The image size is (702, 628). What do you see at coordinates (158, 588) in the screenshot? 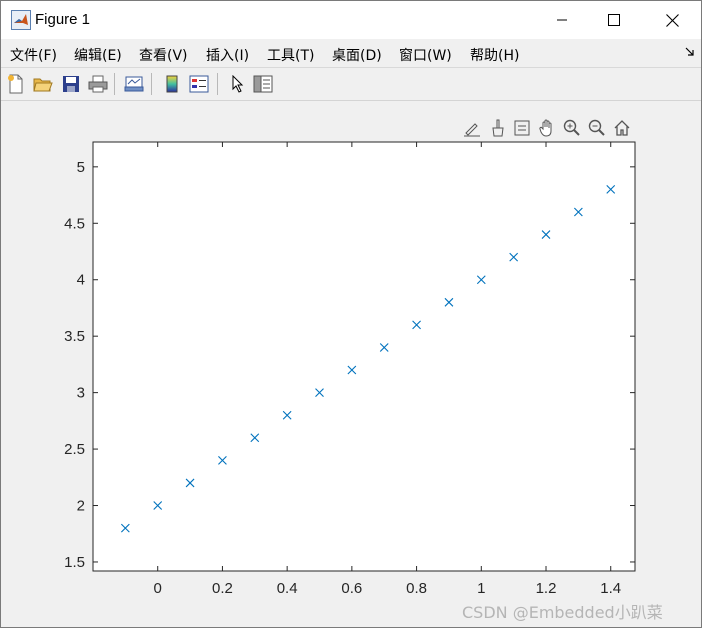
I see `x-tick-label: 0` at bounding box center [158, 588].